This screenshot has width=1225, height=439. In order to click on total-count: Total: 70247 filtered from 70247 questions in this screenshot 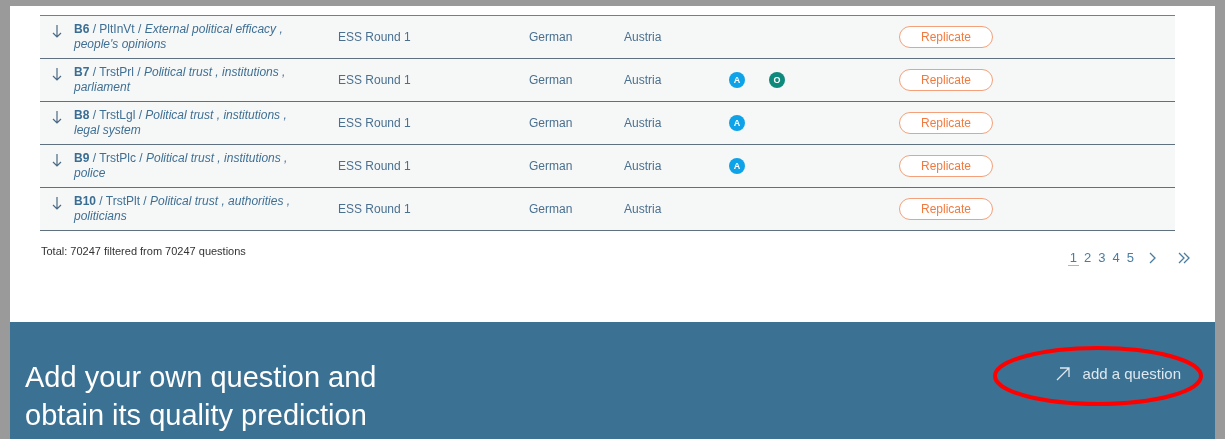, I will do `click(143, 252)`.